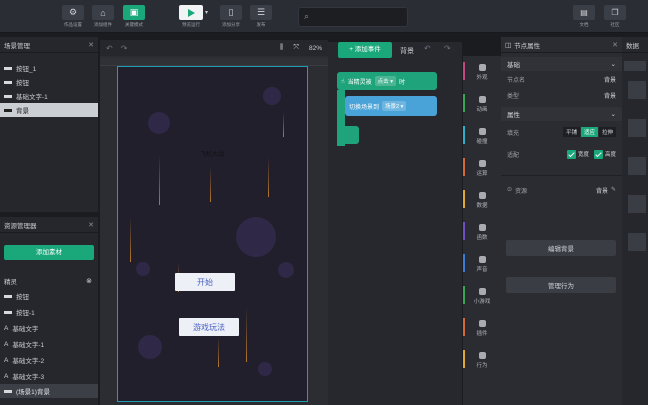  I want to click on manage-behavior-button: 管理行为, so click(561, 285).